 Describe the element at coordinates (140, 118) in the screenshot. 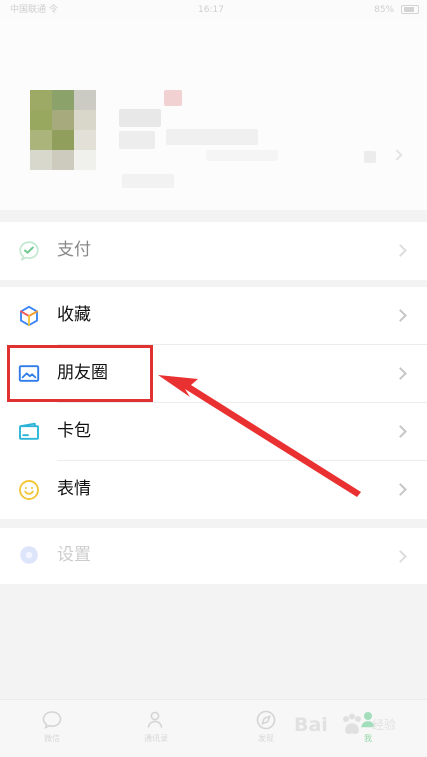

I see `blurred-profile-name` at that location.